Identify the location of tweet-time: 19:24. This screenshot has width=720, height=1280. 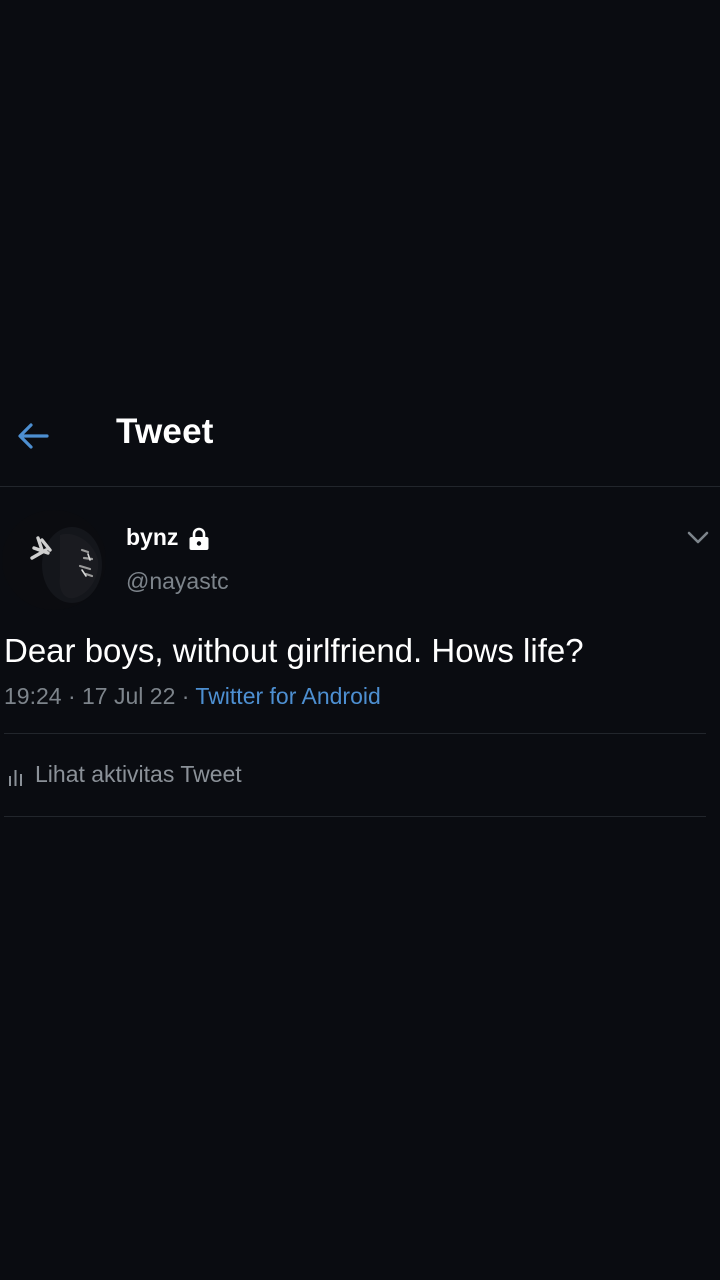
(33, 696).